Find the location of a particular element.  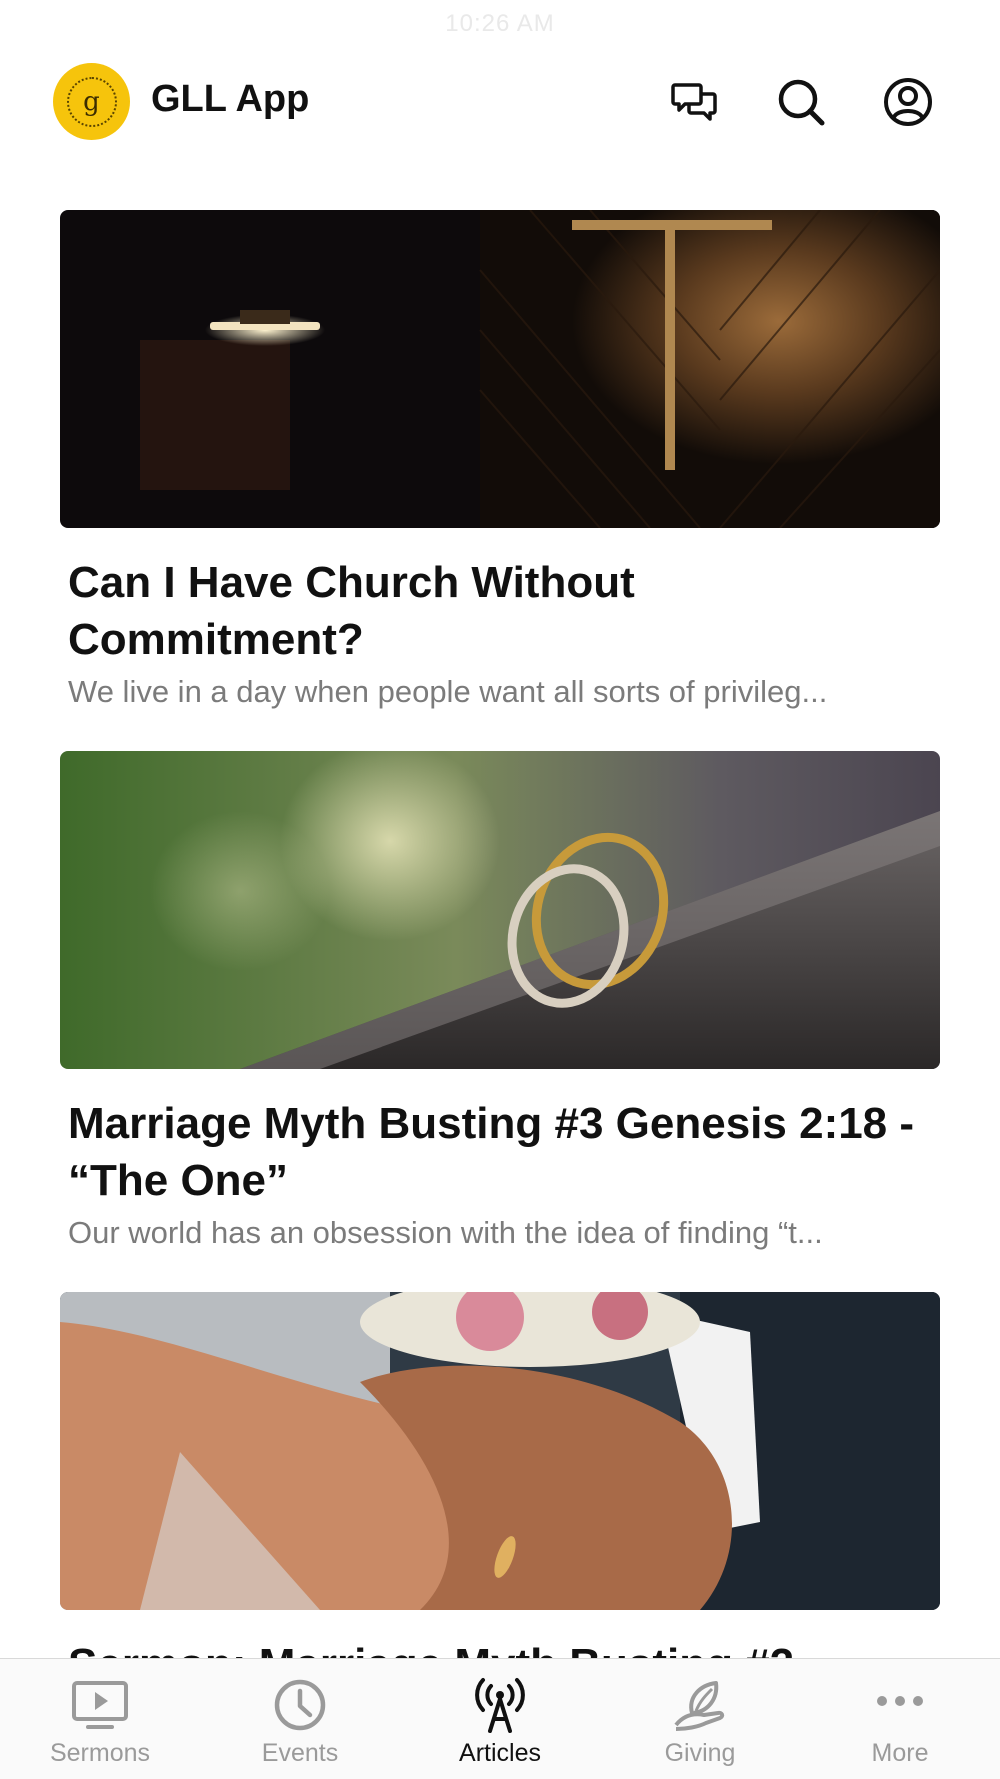

tab-sermons: Sermons is located at coordinates (100, 1719).